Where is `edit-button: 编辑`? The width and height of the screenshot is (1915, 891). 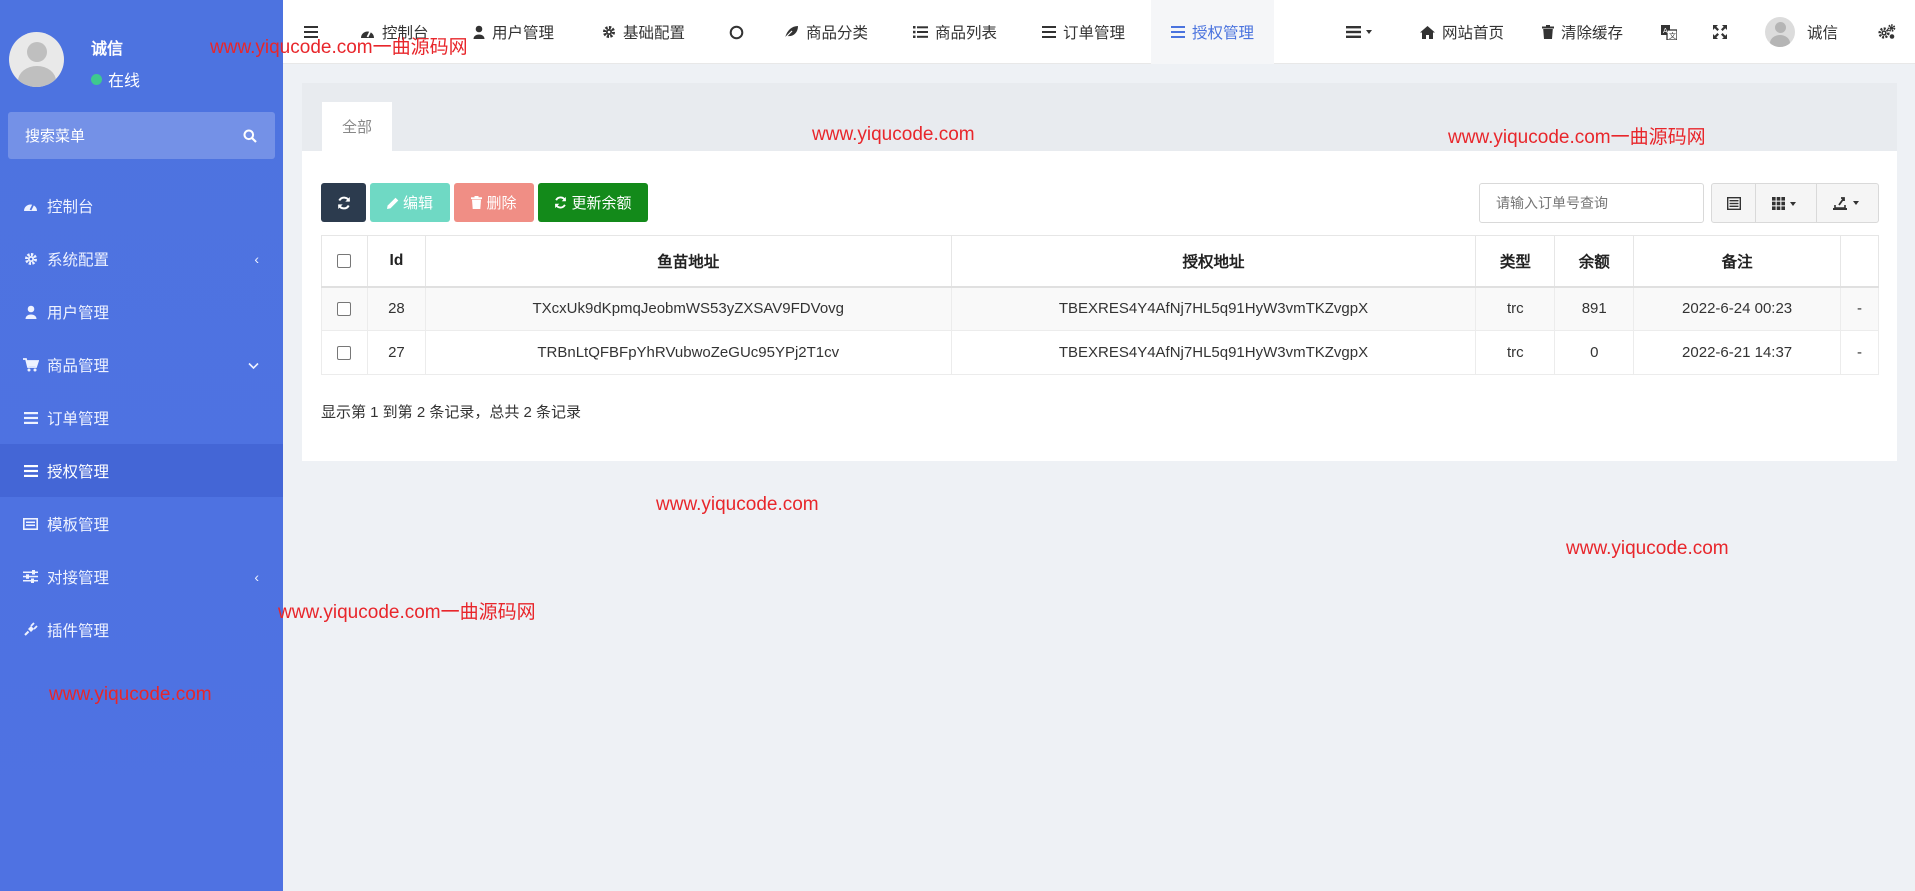
edit-button: 编辑 is located at coordinates (410, 202).